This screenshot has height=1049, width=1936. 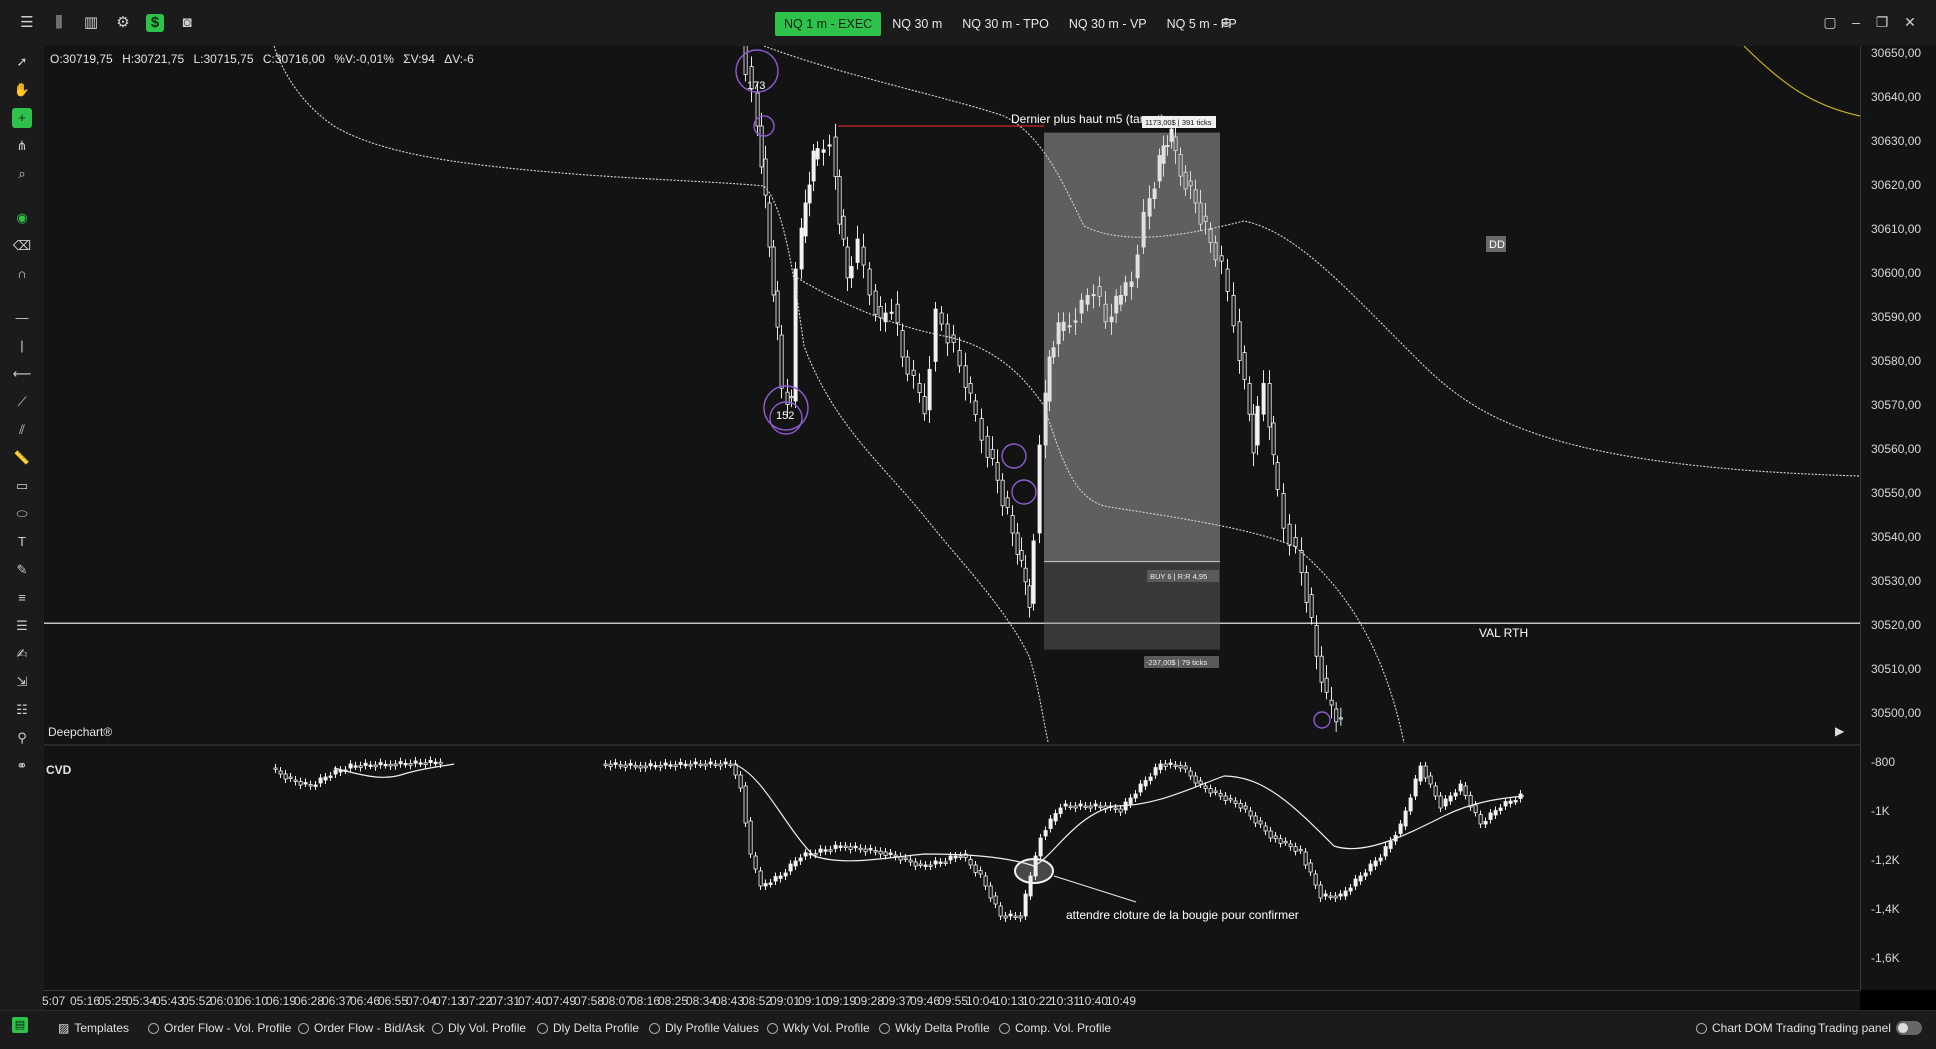 What do you see at coordinates (22, 118) in the screenshot?
I see `crosshair-icon: +` at bounding box center [22, 118].